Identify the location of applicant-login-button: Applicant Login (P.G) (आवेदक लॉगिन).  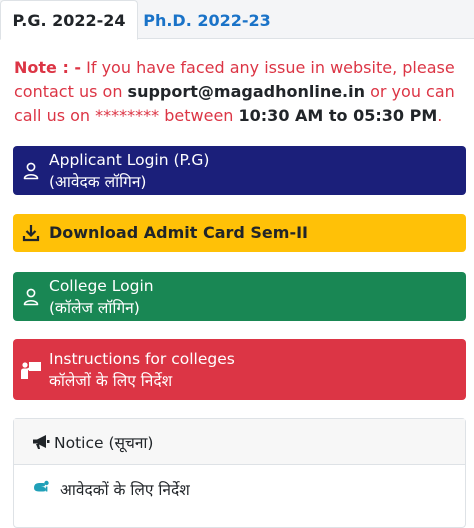
(239, 170).